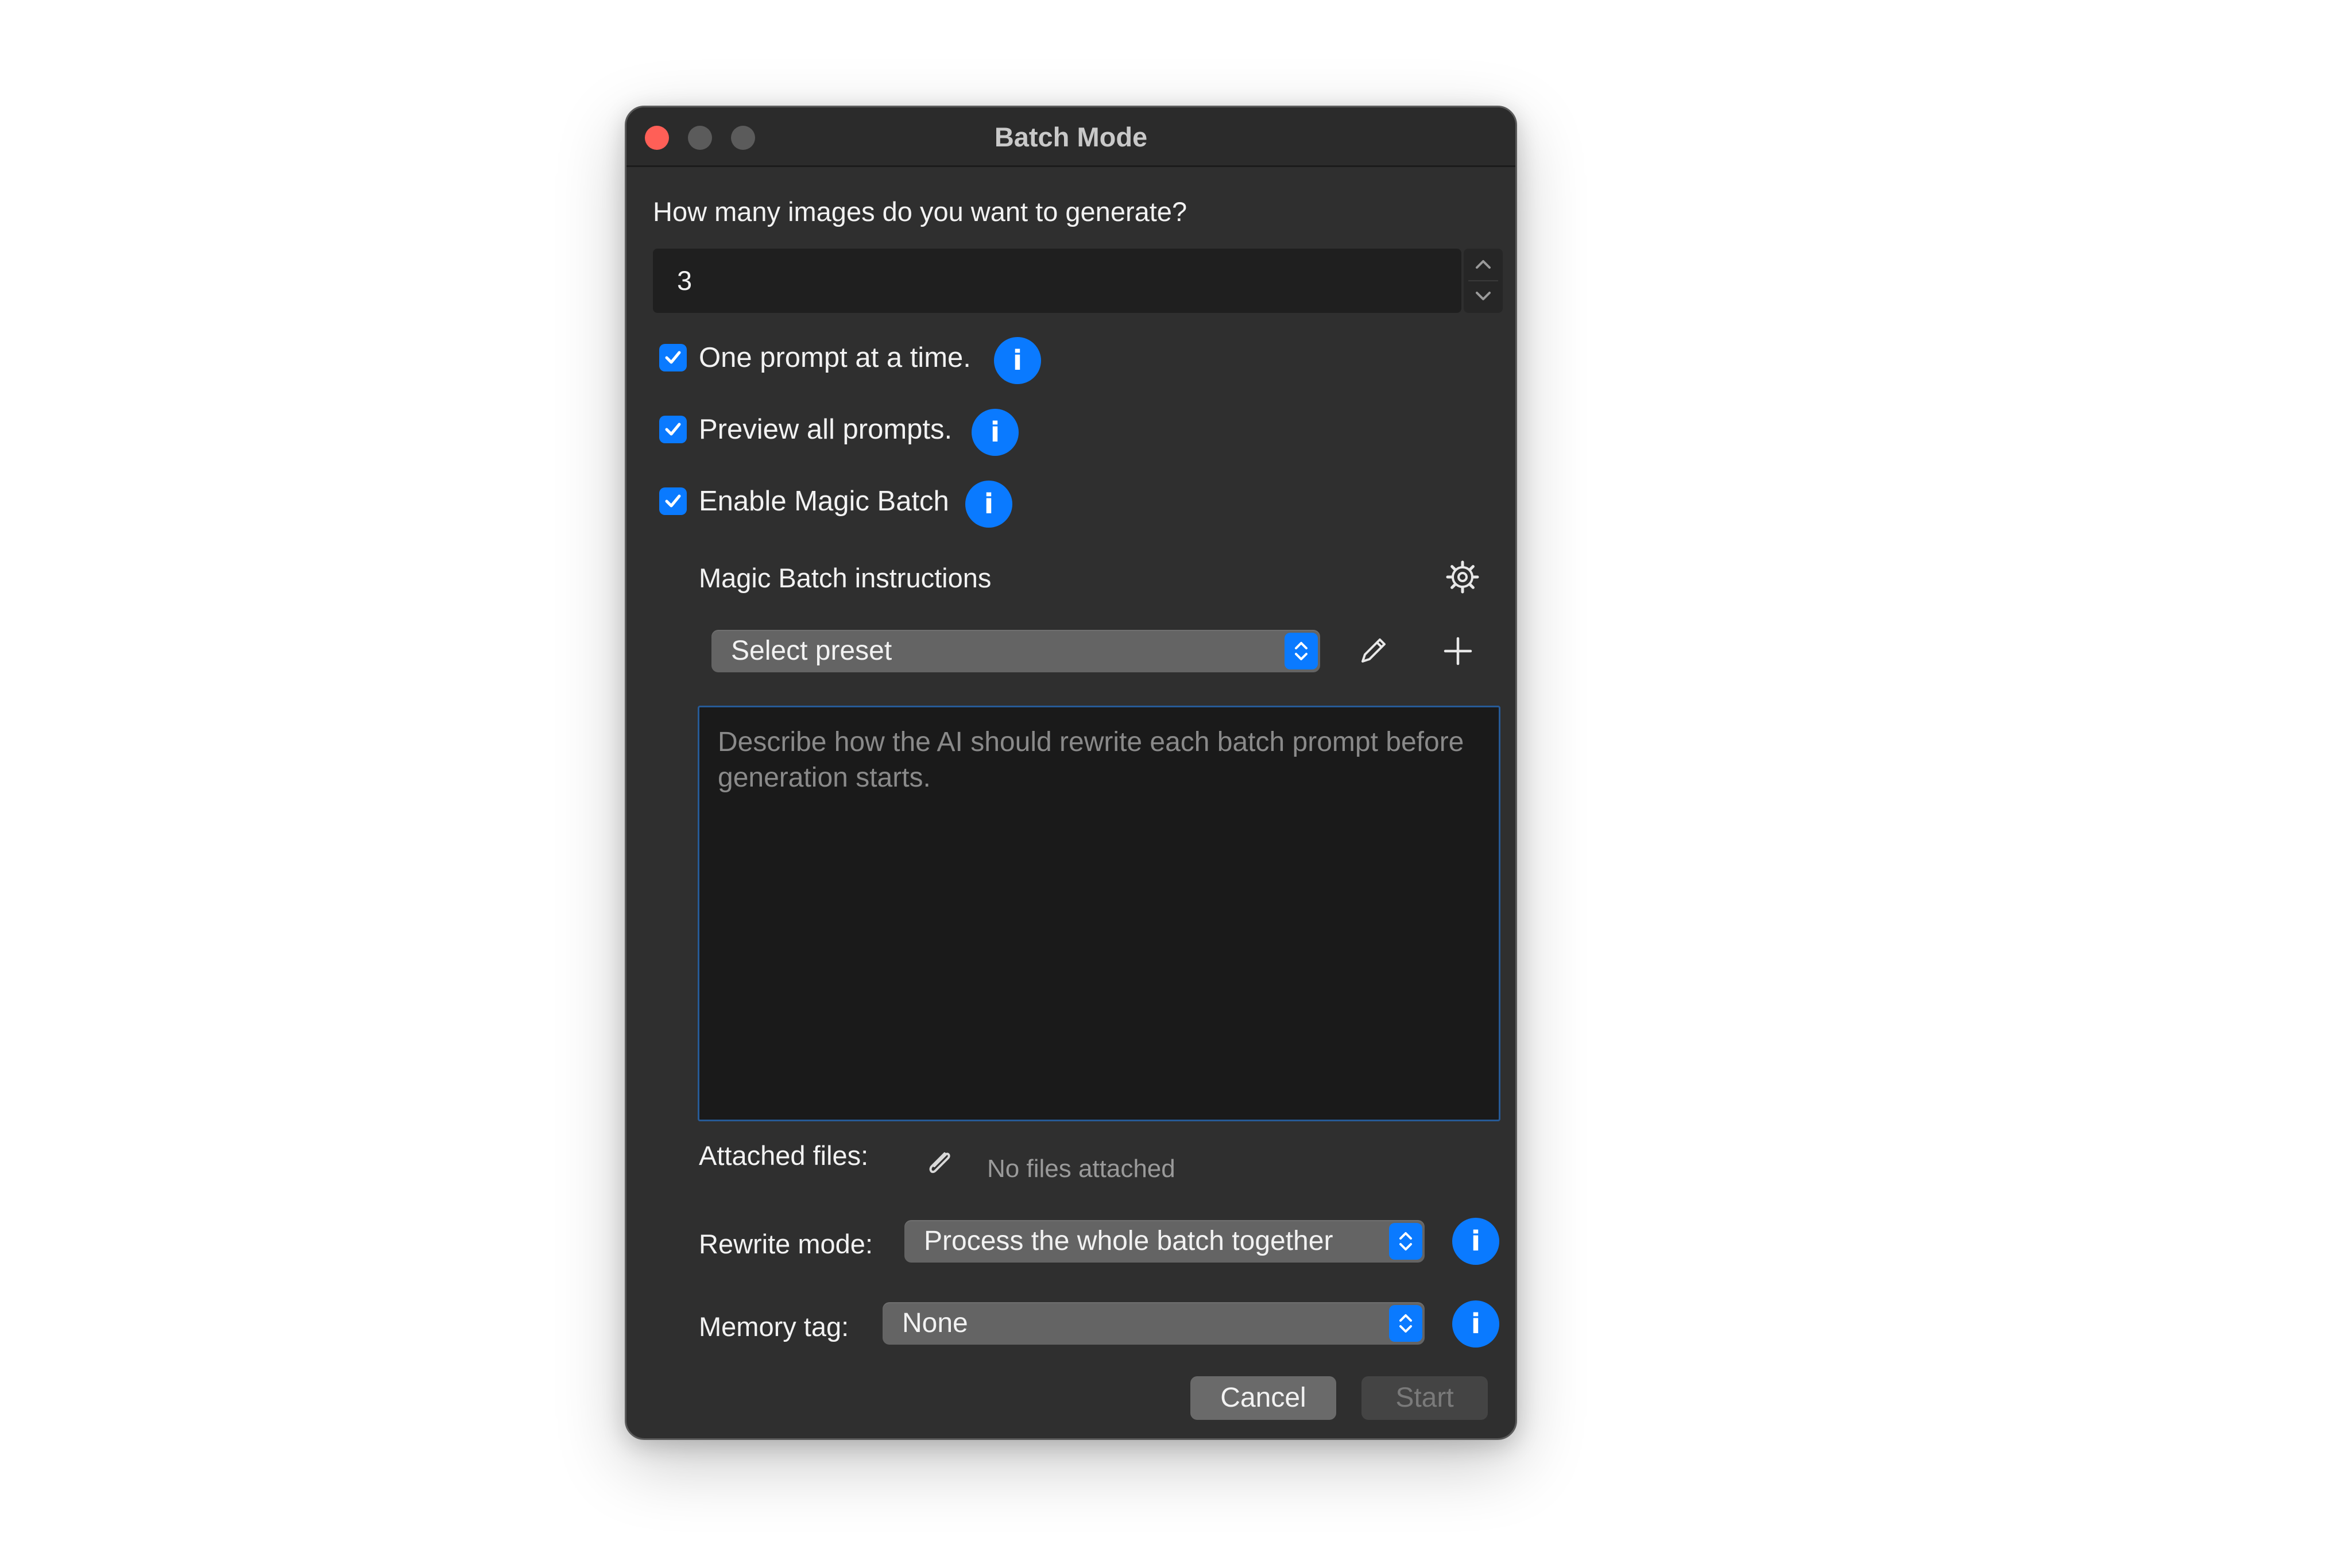 This screenshot has width=2352, height=1568. What do you see at coordinates (1154, 1324) in the screenshot?
I see `memory-tag-select: None` at bounding box center [1154, 1324].